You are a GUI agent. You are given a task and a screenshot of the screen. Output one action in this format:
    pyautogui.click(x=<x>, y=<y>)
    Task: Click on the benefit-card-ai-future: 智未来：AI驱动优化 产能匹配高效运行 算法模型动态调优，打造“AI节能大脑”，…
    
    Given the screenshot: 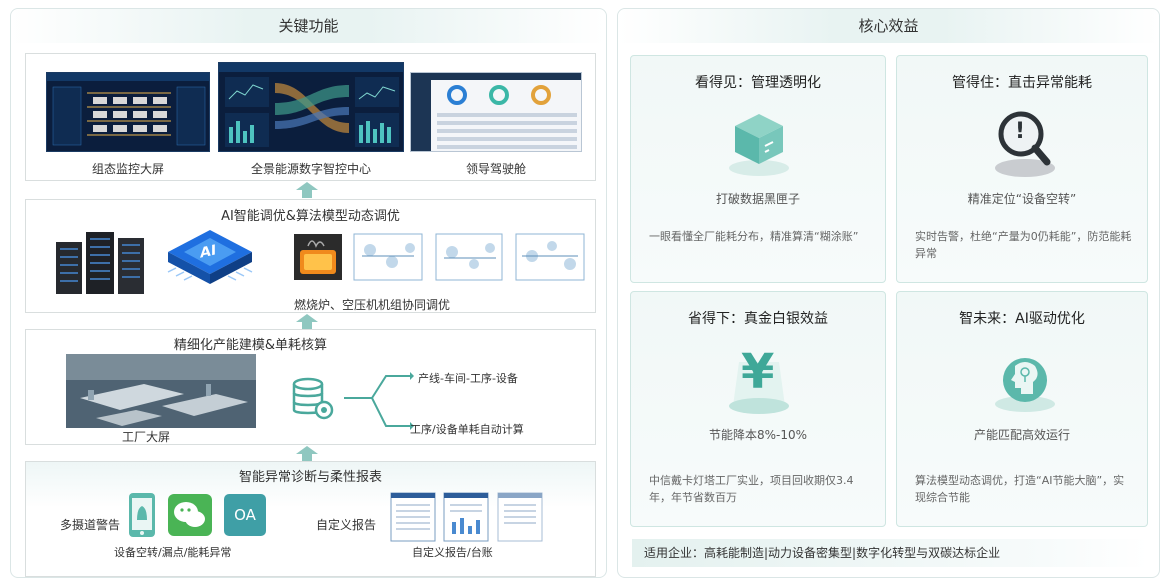 What is the action you would take?
    pyautogui.click(x=1022, y=409)
    